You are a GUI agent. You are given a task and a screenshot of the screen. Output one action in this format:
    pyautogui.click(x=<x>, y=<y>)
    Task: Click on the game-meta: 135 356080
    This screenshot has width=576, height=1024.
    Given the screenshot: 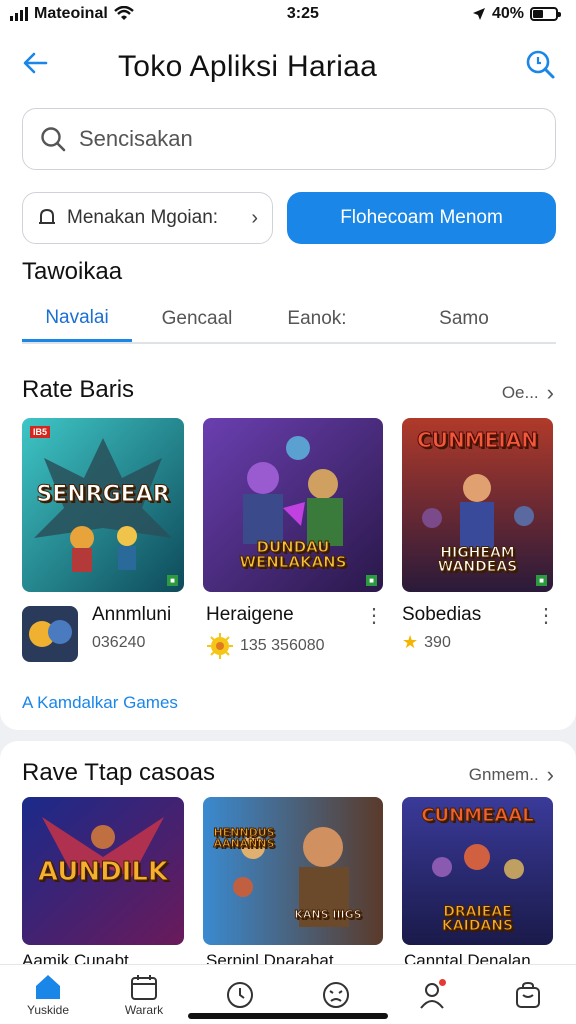 What is the action you would take?
    pyautogui.click(x=265, y=646)
    